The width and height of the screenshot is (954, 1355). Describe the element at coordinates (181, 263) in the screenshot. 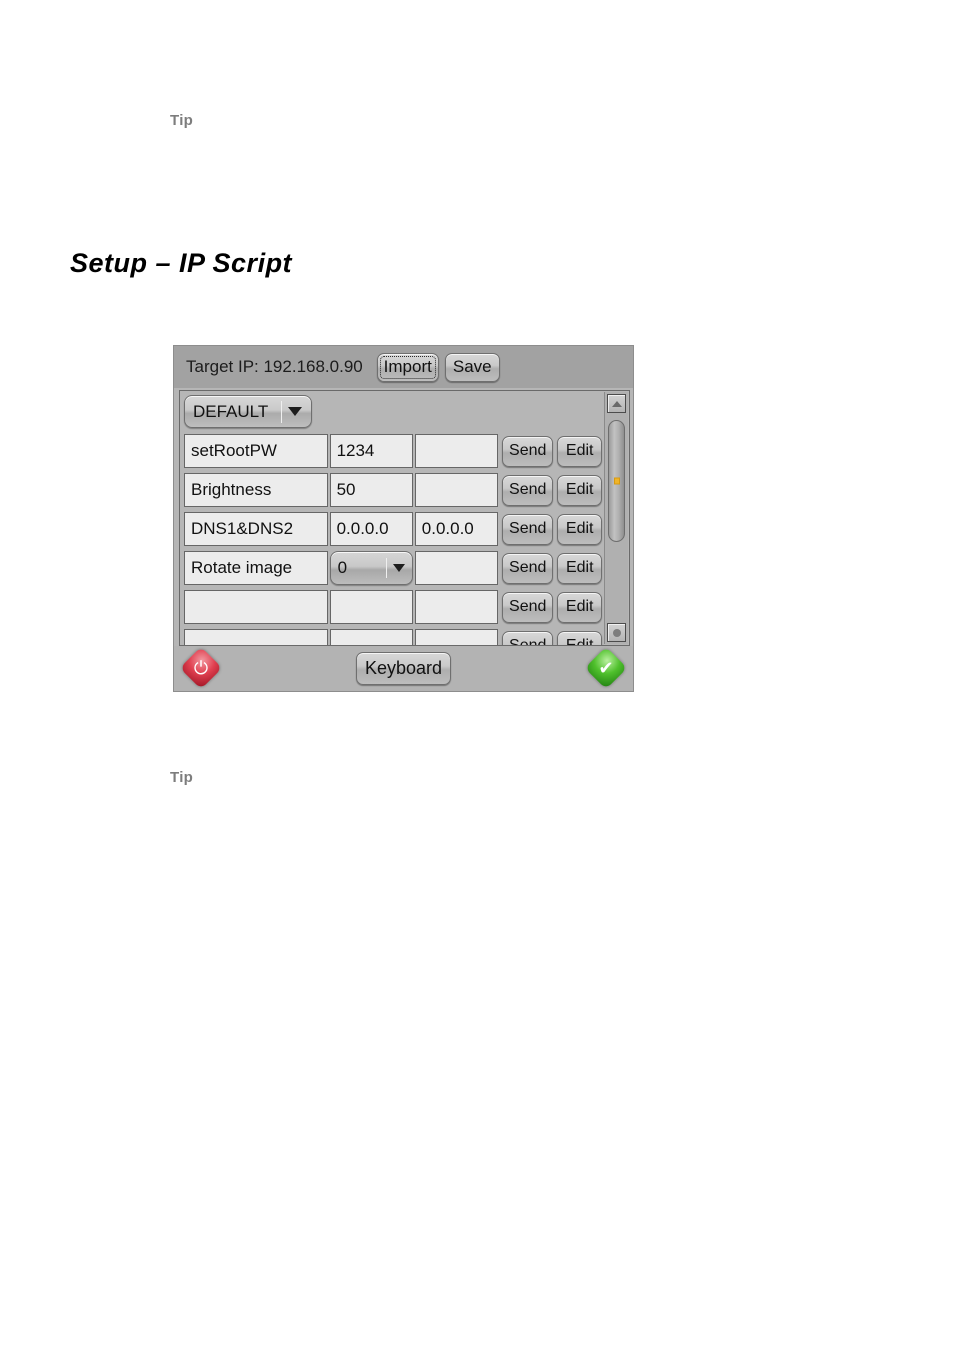

I see `page-title: Setup – IP Script` at that location.